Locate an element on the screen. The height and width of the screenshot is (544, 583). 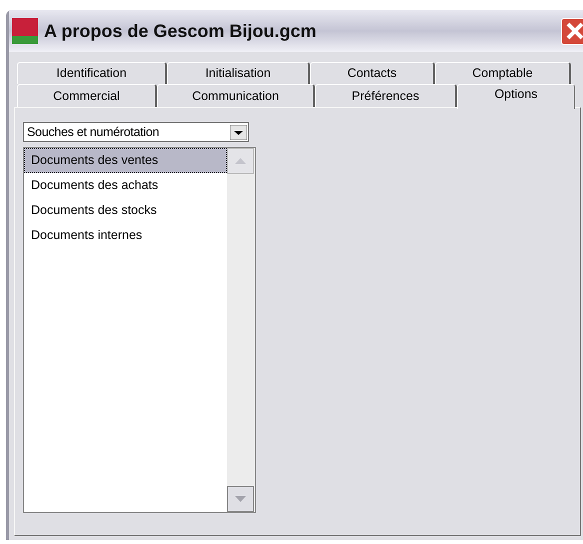
window-title: A propos de Gescom Bijou.gcm is located at coordinates (181, 31).